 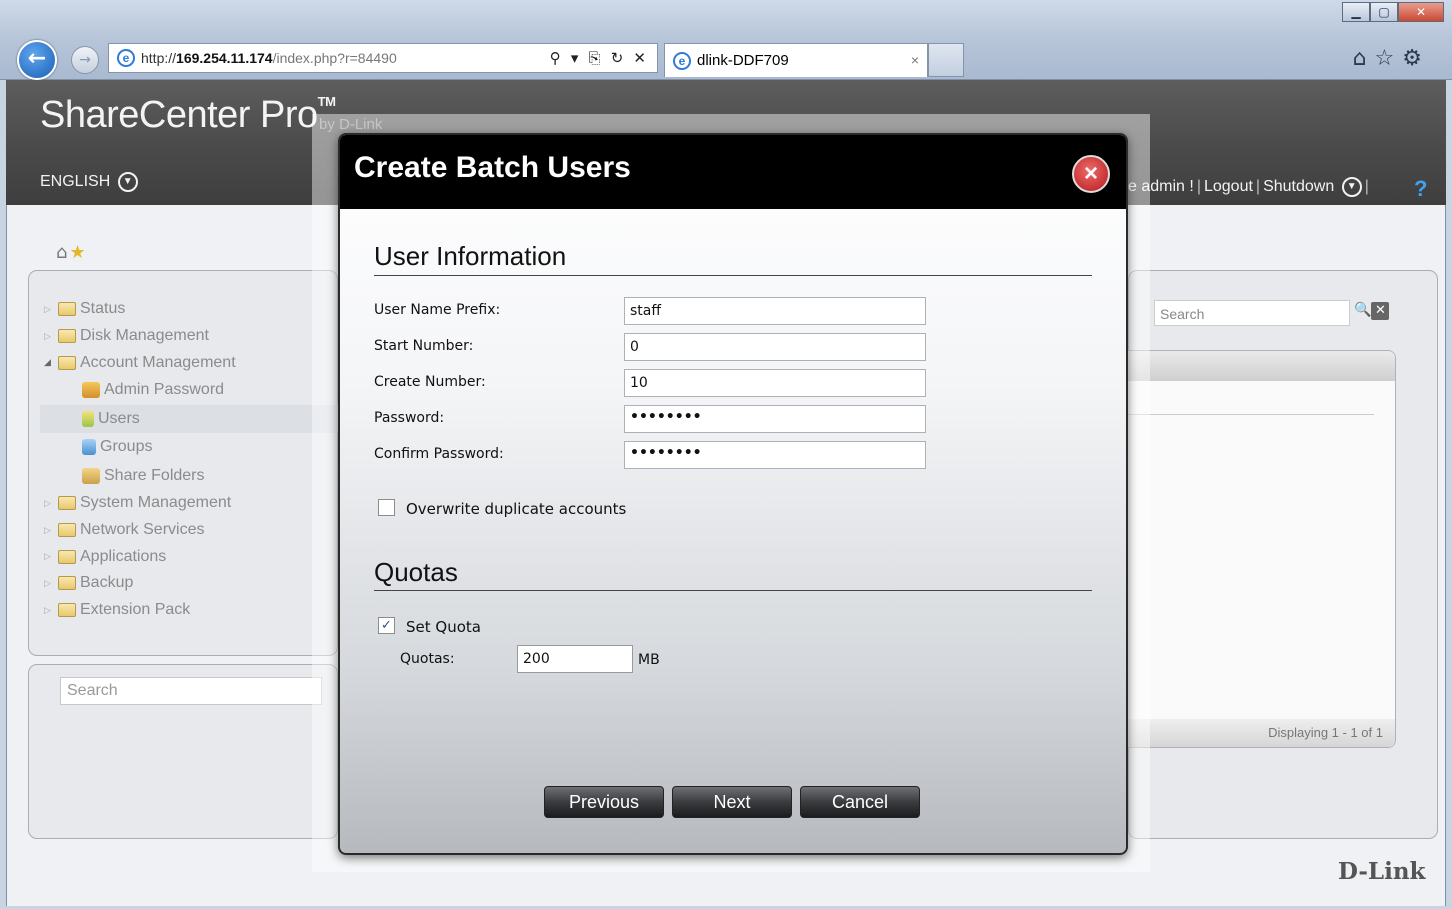 What do you see at coordinates (1384, 12) in the screenshot?
I see `maximize-button: ▢` at bounding box center [1384, 12].